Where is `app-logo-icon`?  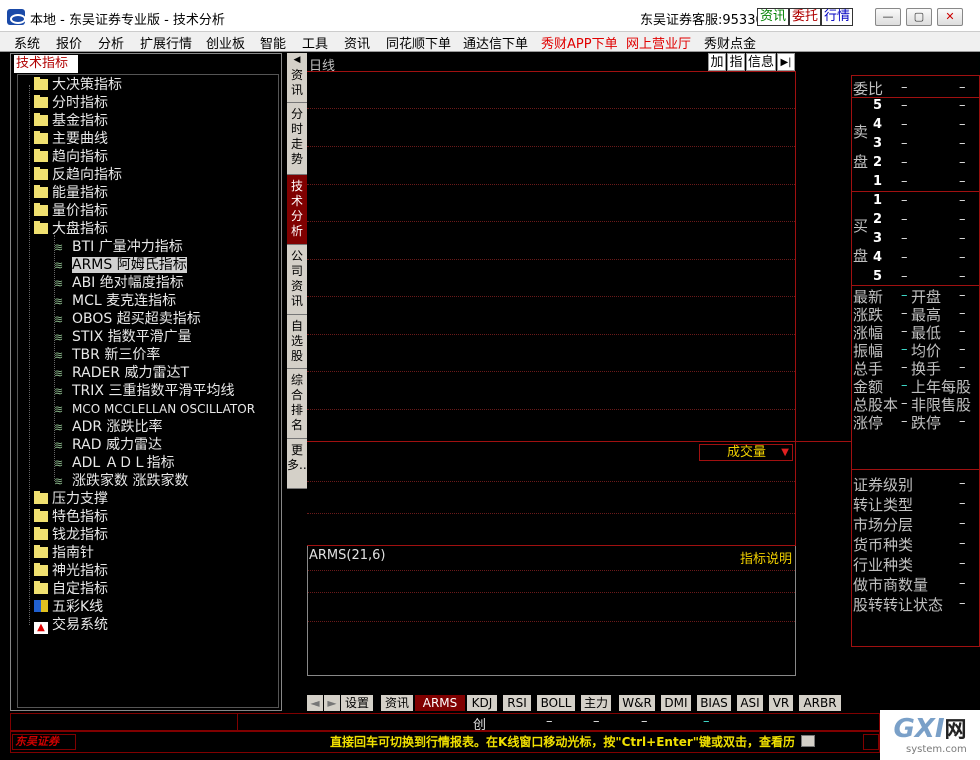 app-logo-icon is located at coordinates (16, 17).